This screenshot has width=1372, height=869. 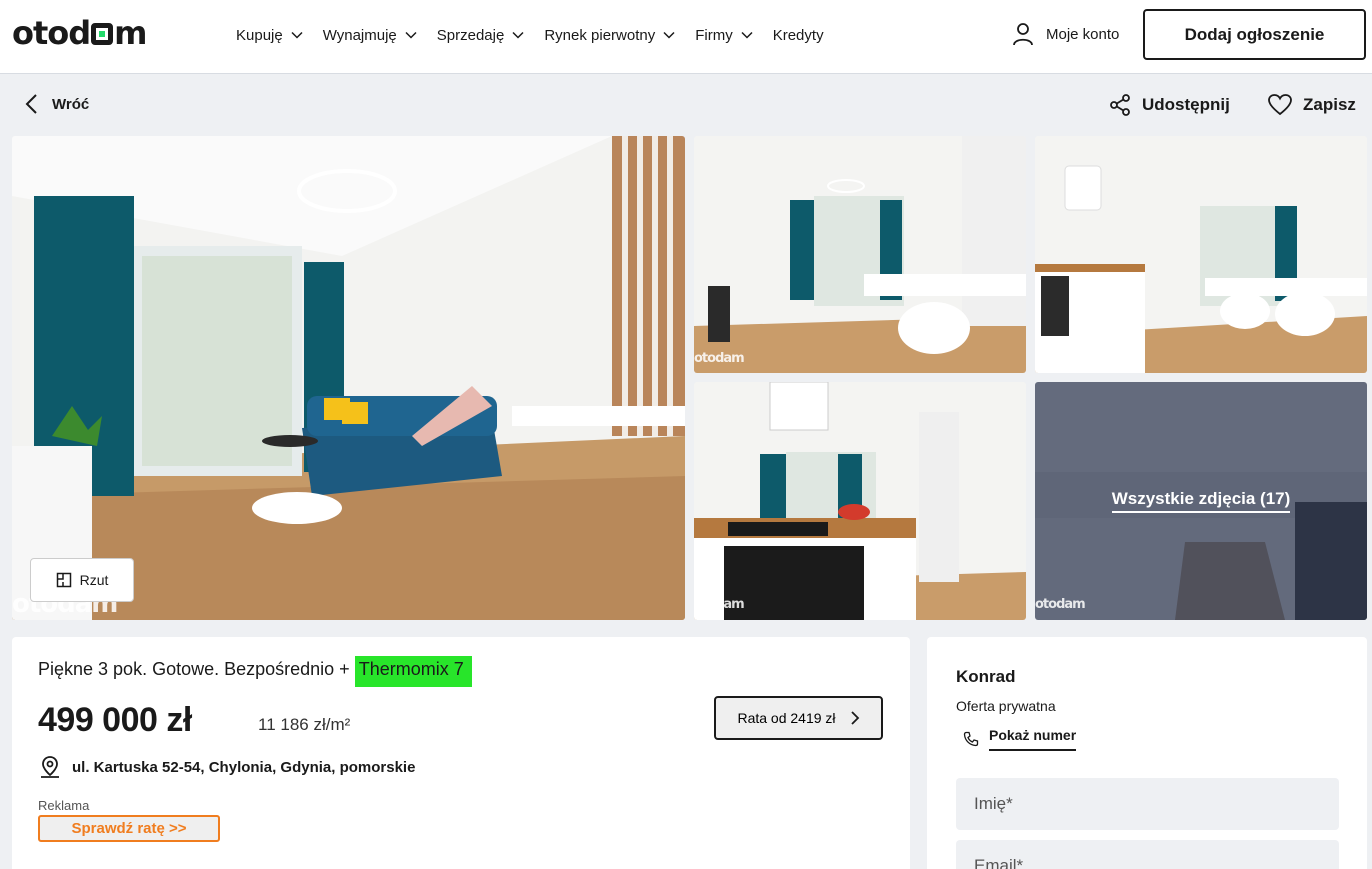 What do you see at coordinates (413, 671) in the screenshot?
I see `listing-title-highlight: Thermomix 7` at bounding box center [413, 671].